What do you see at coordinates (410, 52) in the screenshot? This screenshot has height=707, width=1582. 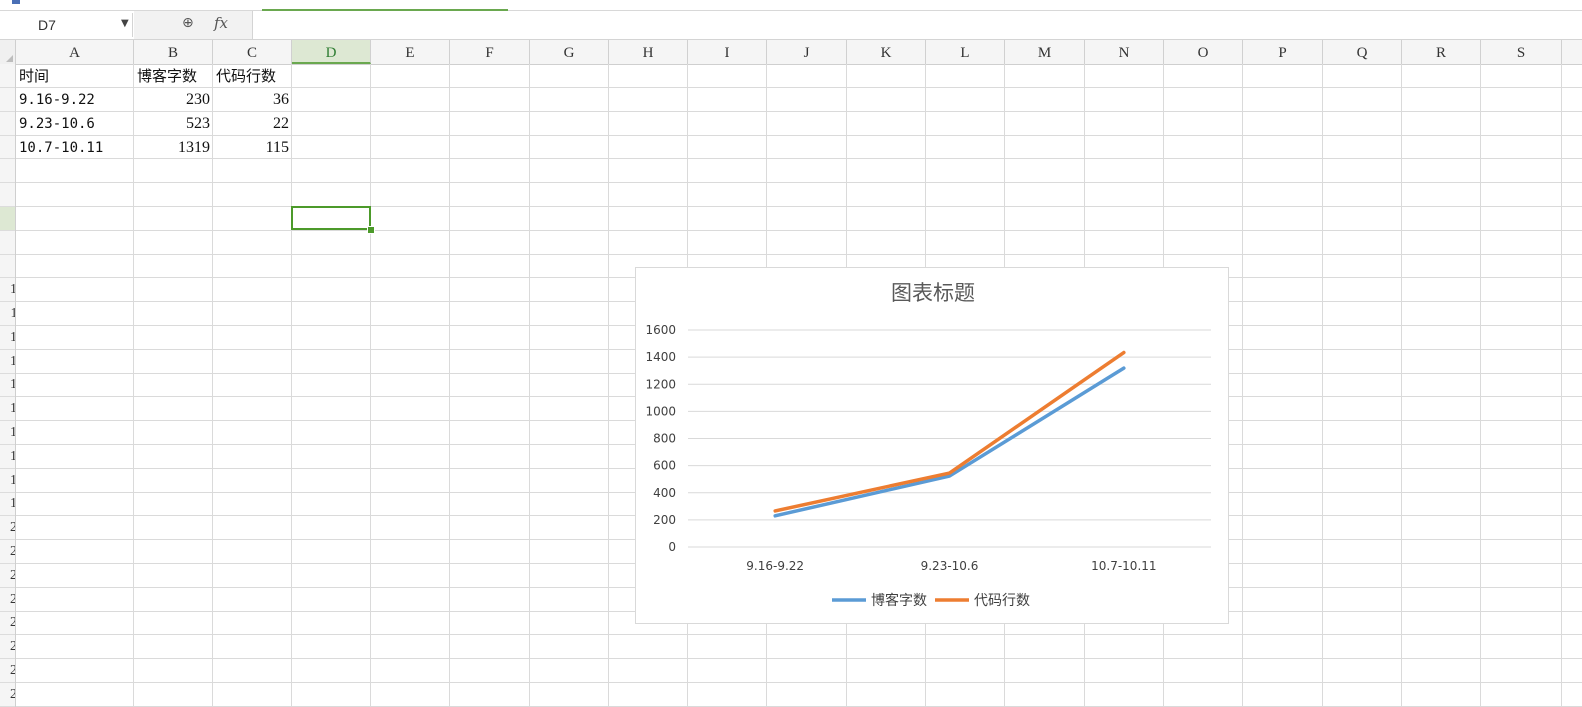 I see `column-header-e: E` at bounding box center [410, 52].